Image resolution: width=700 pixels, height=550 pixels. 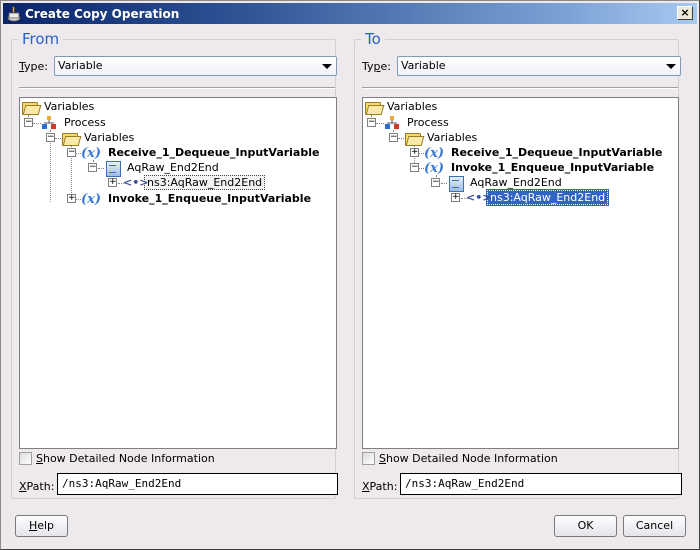 I want to click on window-title: Create Copy Operation, so click(x=102, y=13).